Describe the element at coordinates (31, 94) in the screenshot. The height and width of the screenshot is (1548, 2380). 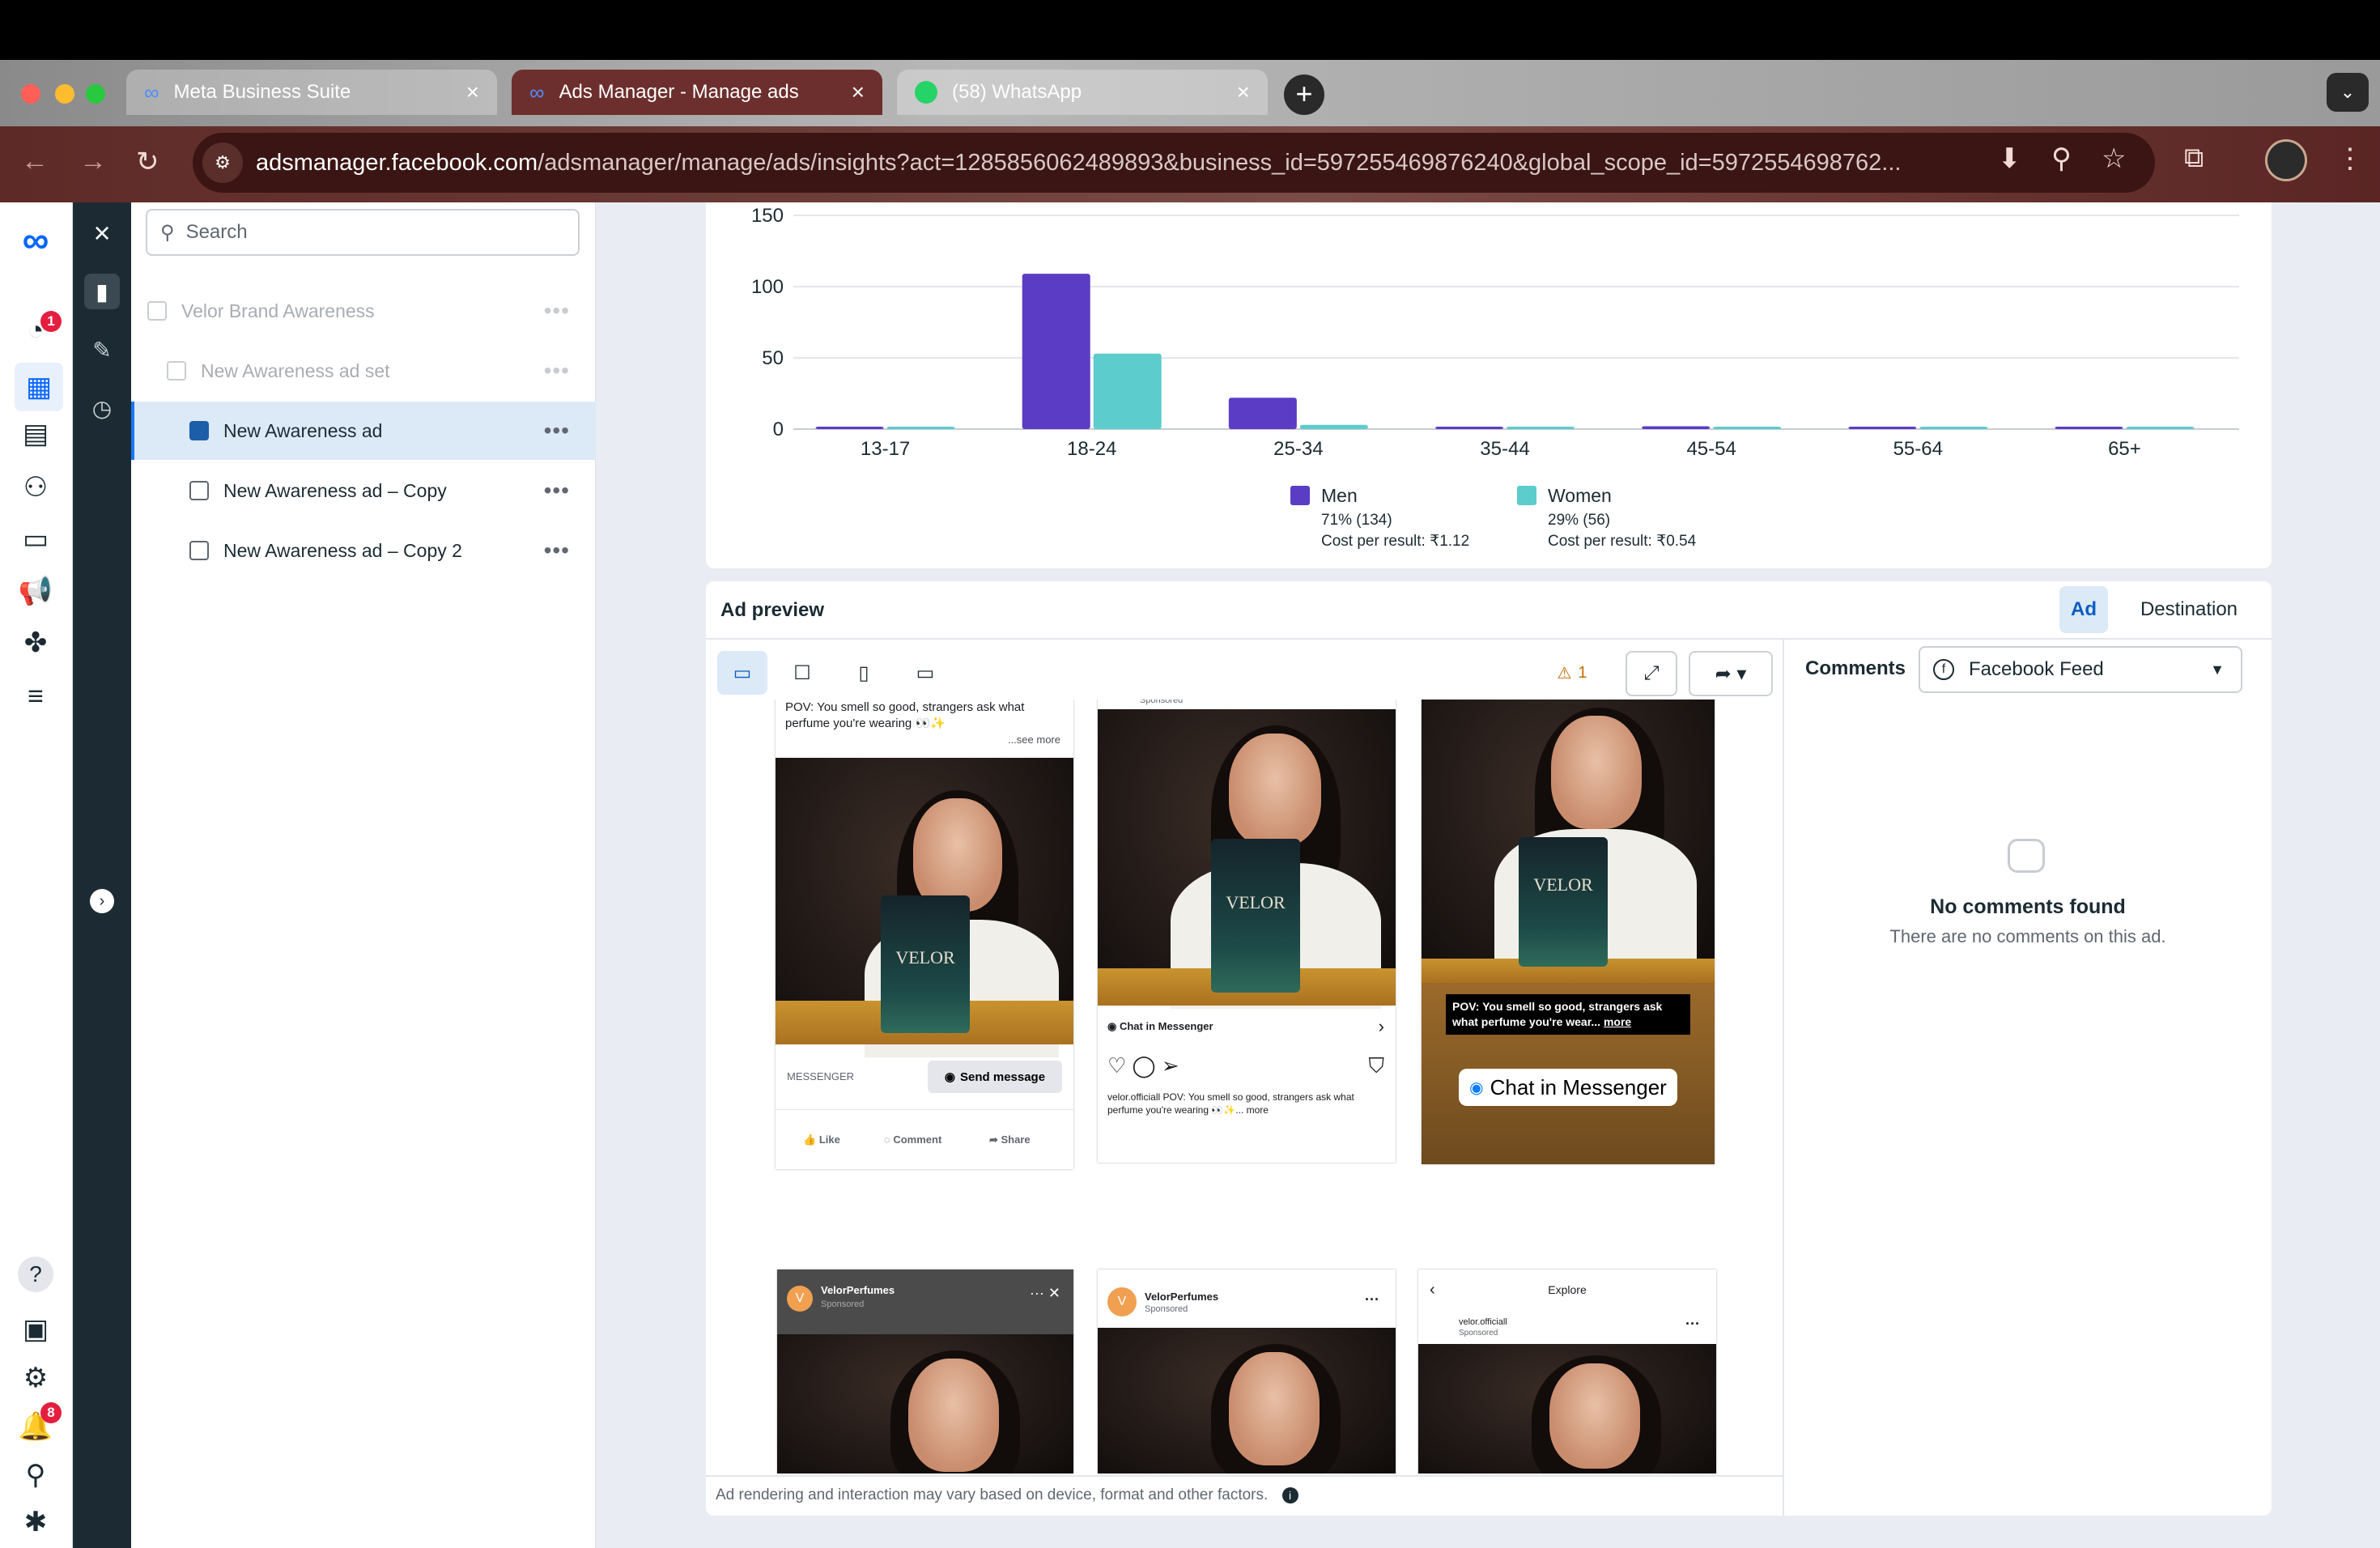
I see `close-window-button` at that location.